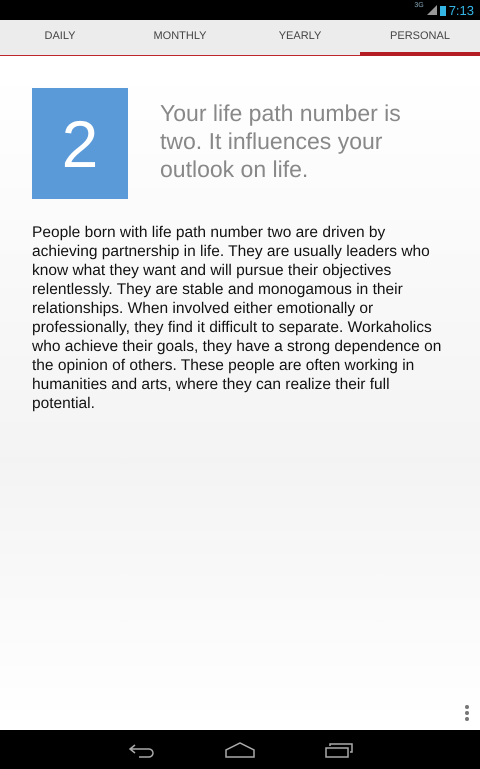 This screenshot has width=480, height=769. I want to click on back-icon, so click(141, 750).